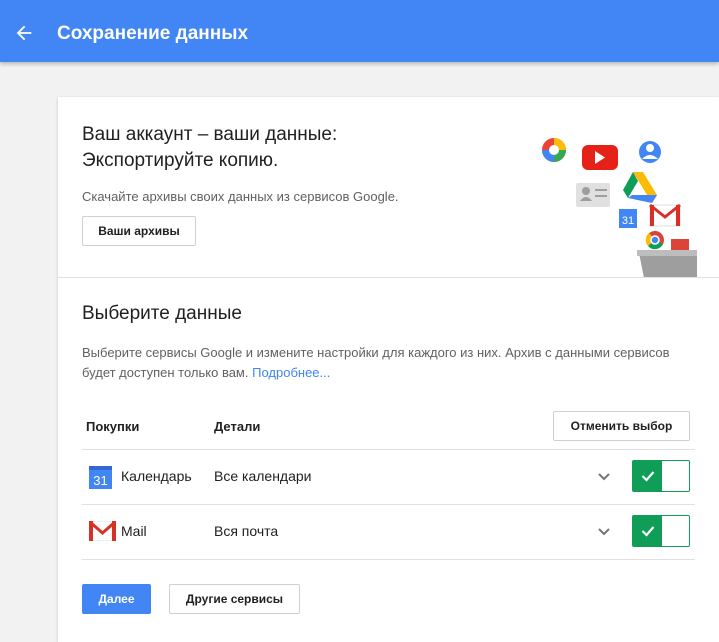 The width and height of the screenshot is (719, 642). What do you see at coordinates (621, 426) in the screenshot?
I see `deselect-all-button: Отменить выбор` at bounding box center [621, 426].